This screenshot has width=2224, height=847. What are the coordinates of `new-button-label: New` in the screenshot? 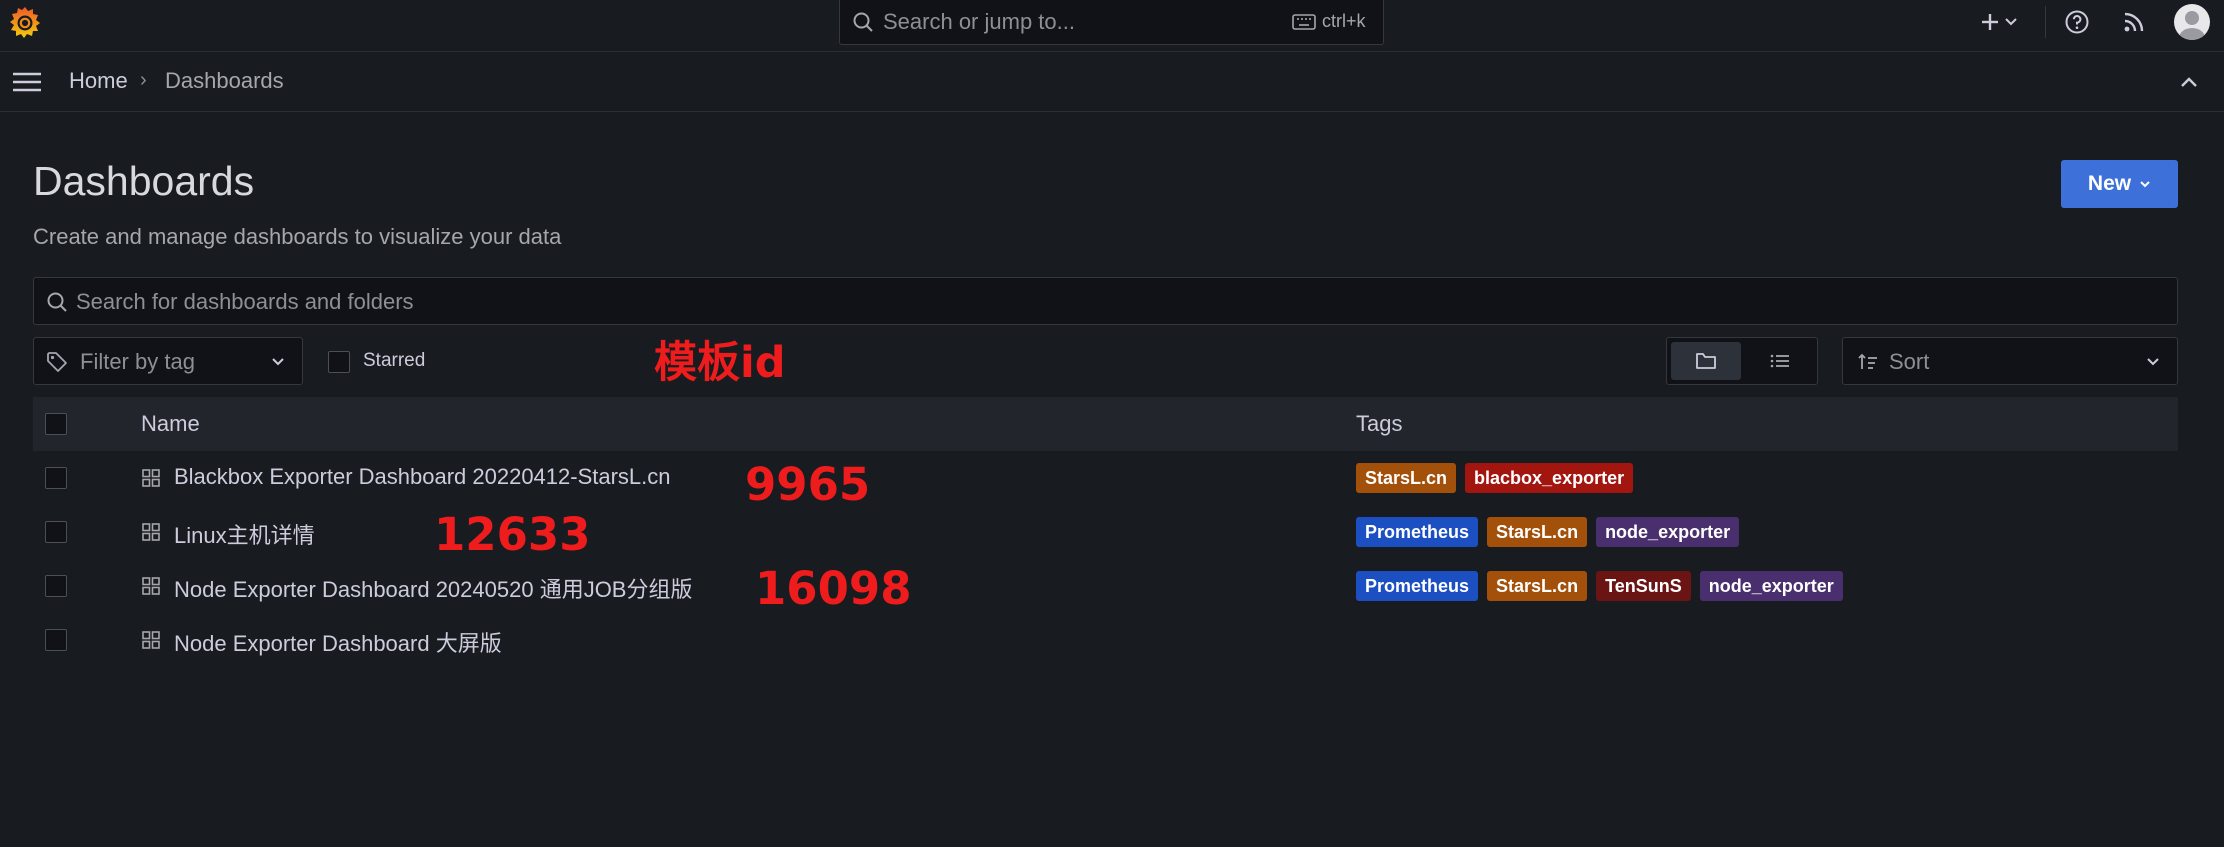 It's located at (2109, 183).